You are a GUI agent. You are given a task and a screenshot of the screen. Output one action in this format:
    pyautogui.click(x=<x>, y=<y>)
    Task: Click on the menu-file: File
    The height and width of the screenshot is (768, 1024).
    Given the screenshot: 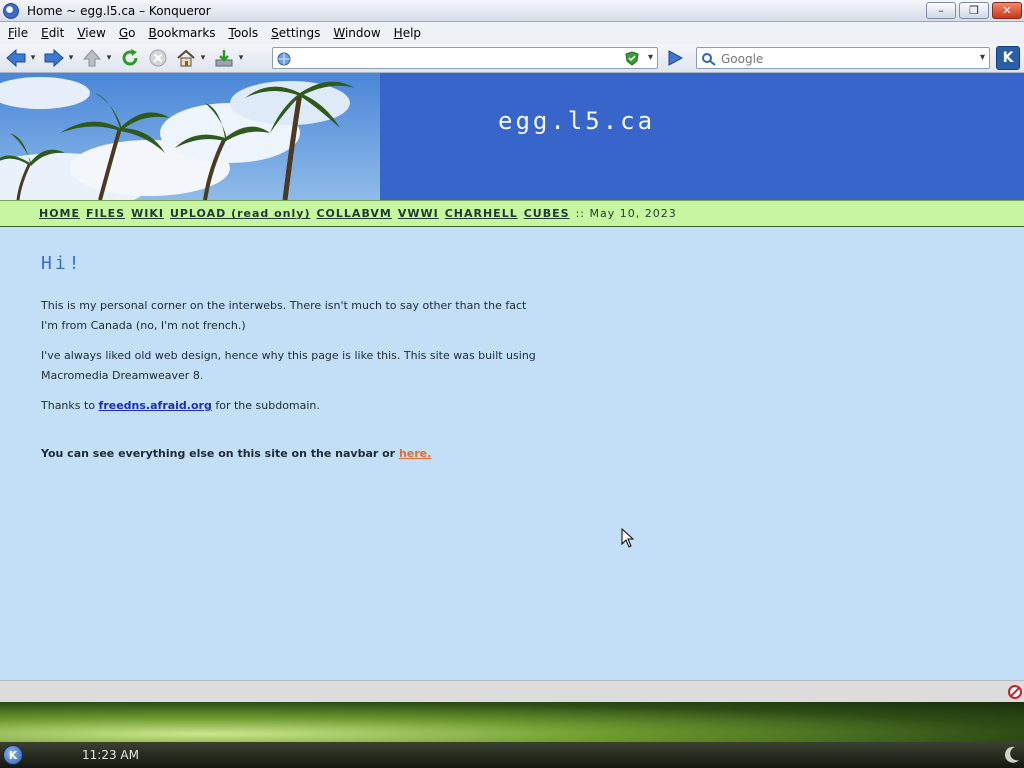 What is the action you would take?
    pyautogui.click(x=18, y=33)
    